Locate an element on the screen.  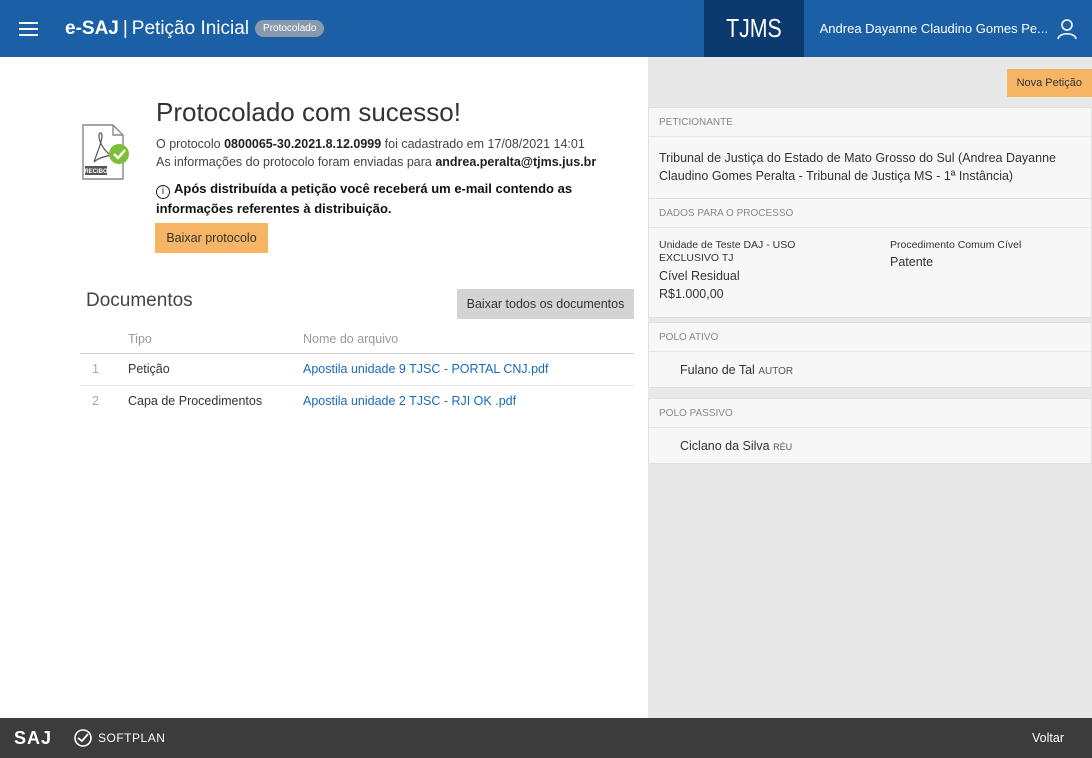
softplan-icon is located at coordinates (83, 738).